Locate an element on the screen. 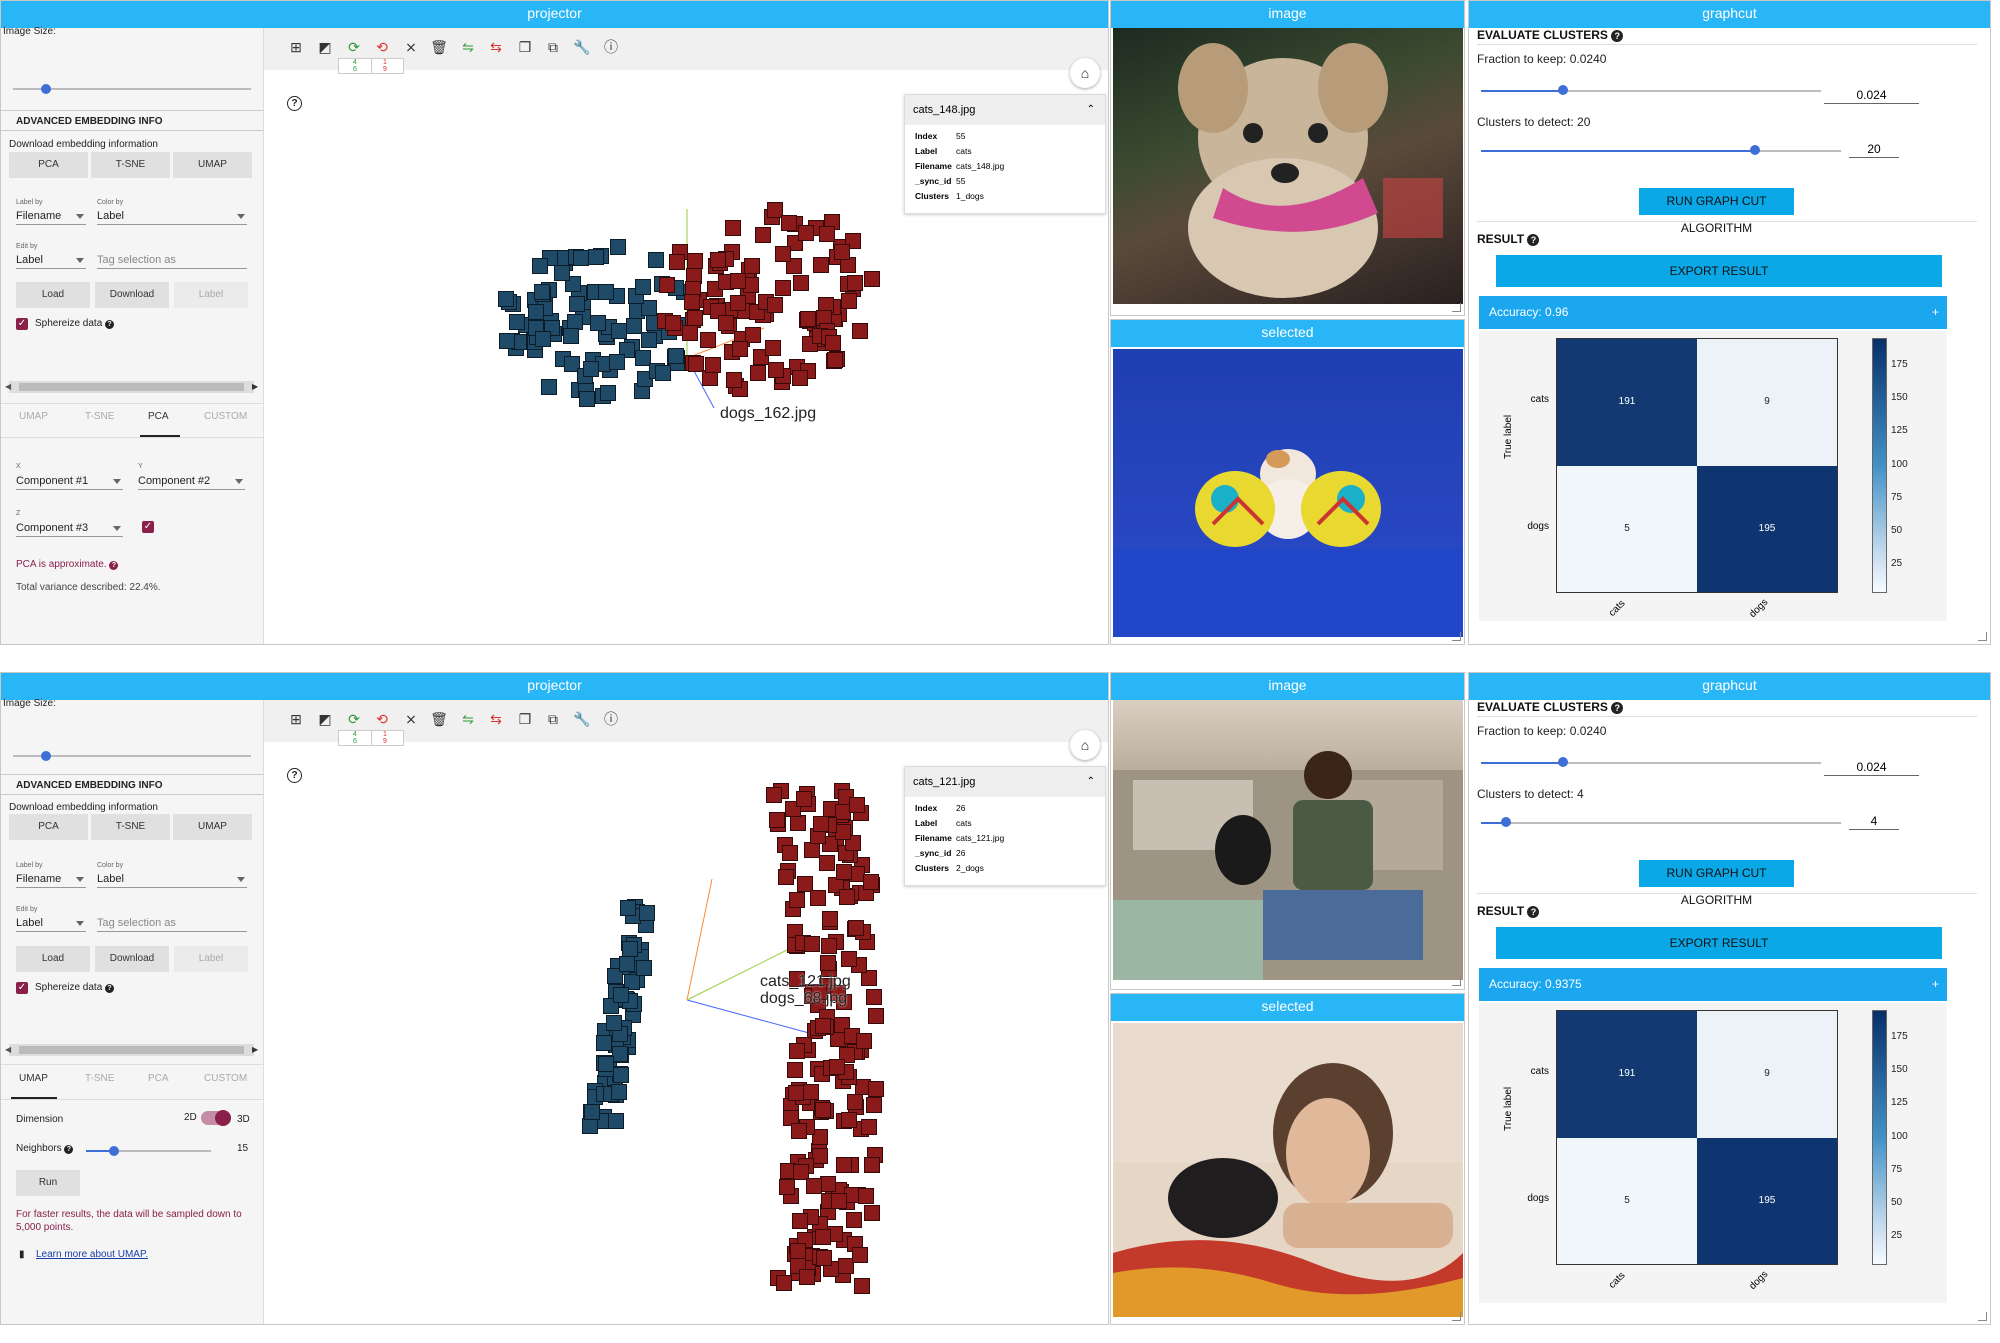 This screenshot has width=2000, height=1343. sphereize-checkbox: ✓ is located at coordinates (22, 324).